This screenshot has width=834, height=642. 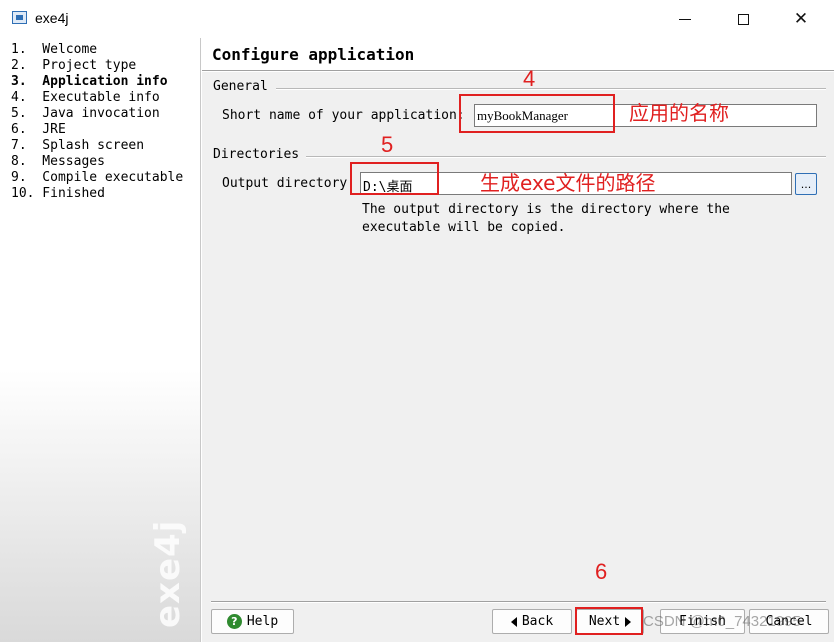 What do you see at coordinates (58, 193) in the screenshot?
I see `step-finished: 10. Finished` at bounding box center [58, 193].